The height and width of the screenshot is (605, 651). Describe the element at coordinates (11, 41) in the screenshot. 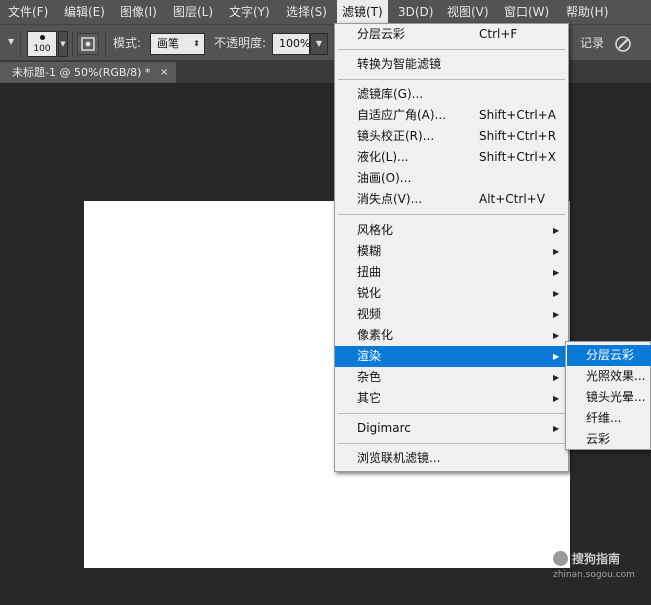

I see `tool-preset-arrow-icon: ▼` at that location.